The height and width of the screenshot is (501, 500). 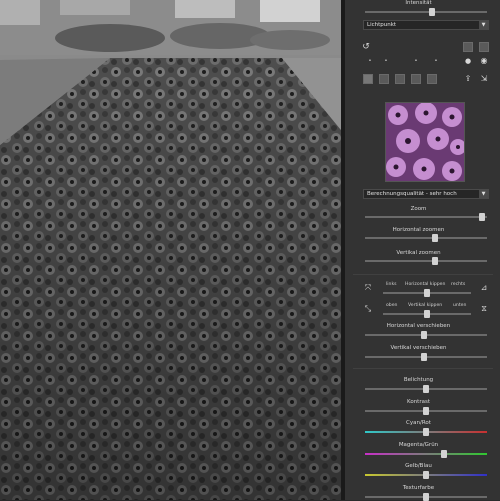 What do you see at coordinates (434, 261) in the screenshot?
I see `vzoom-knob` at bounding box center [434, 261].